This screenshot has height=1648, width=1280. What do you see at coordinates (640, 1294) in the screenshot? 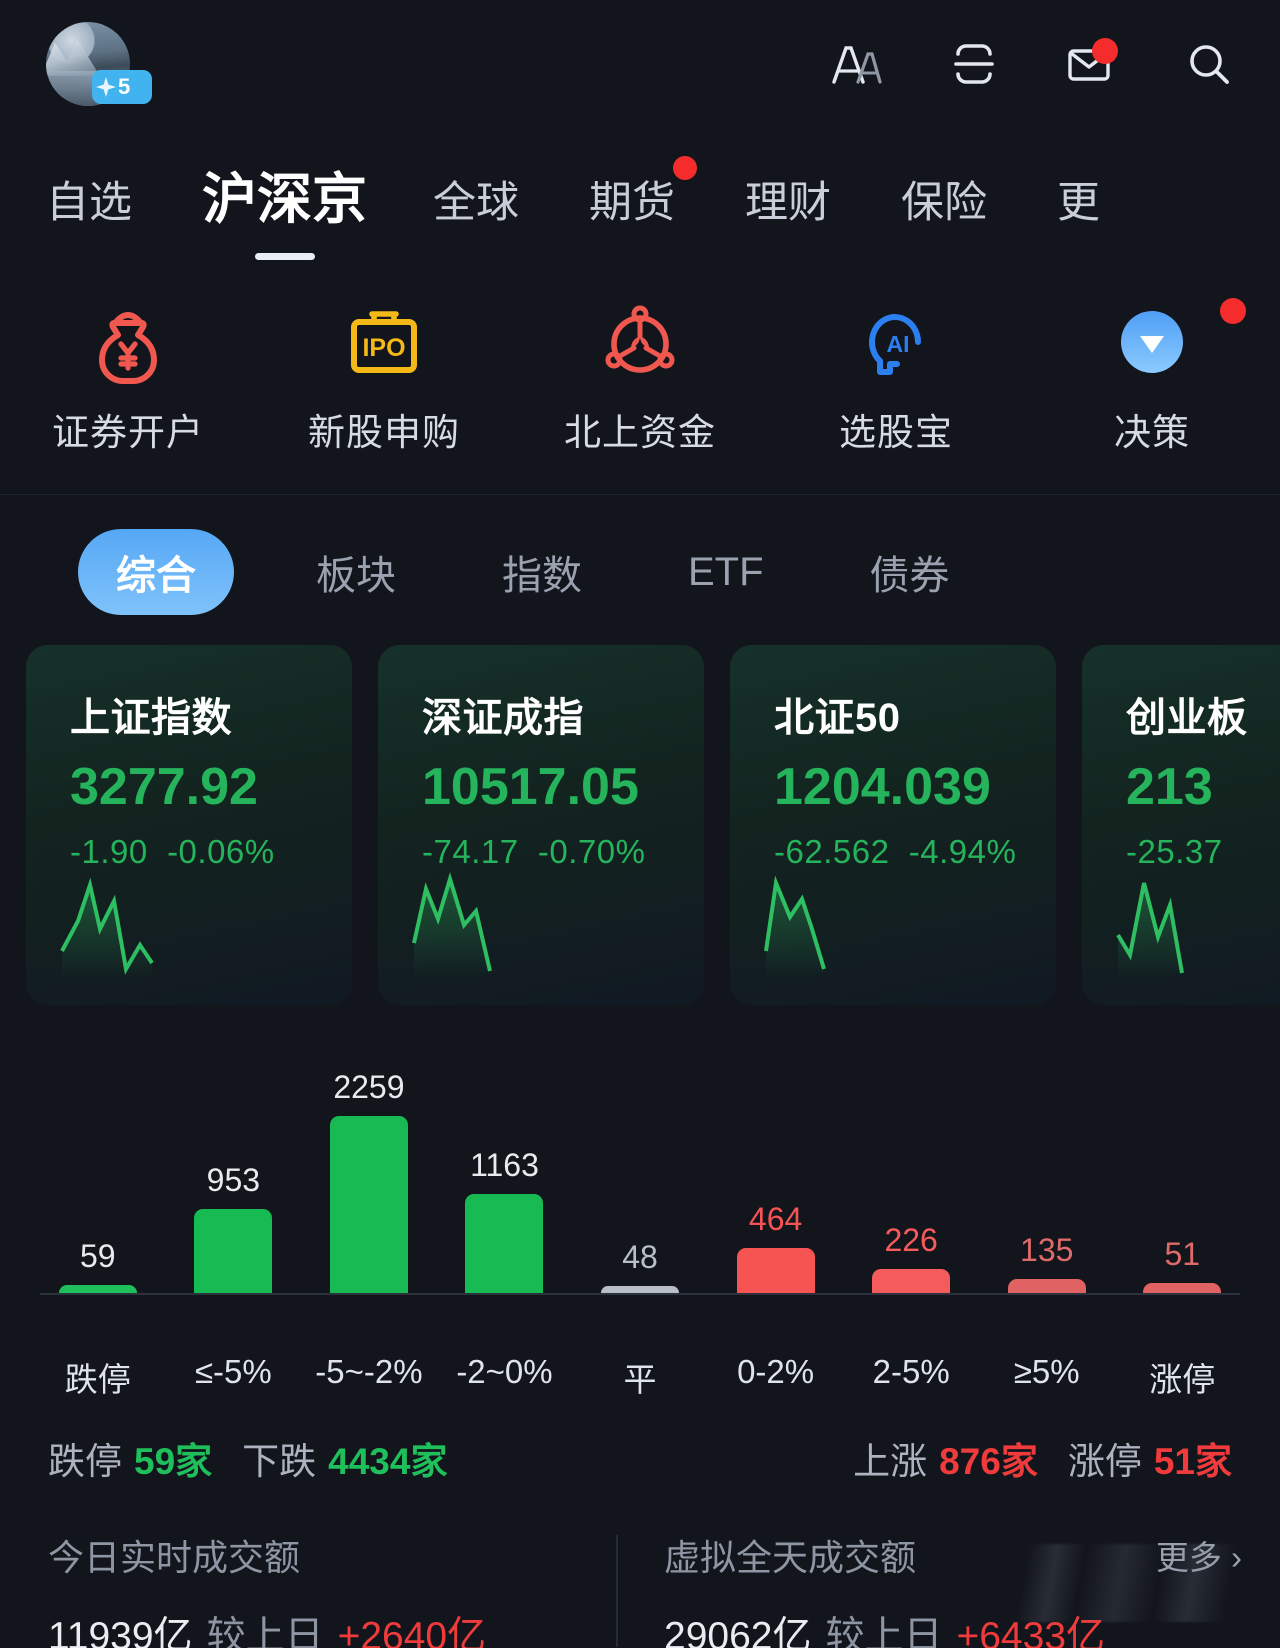
I see `chart-axis-line` at bounding box center [640, 1294].